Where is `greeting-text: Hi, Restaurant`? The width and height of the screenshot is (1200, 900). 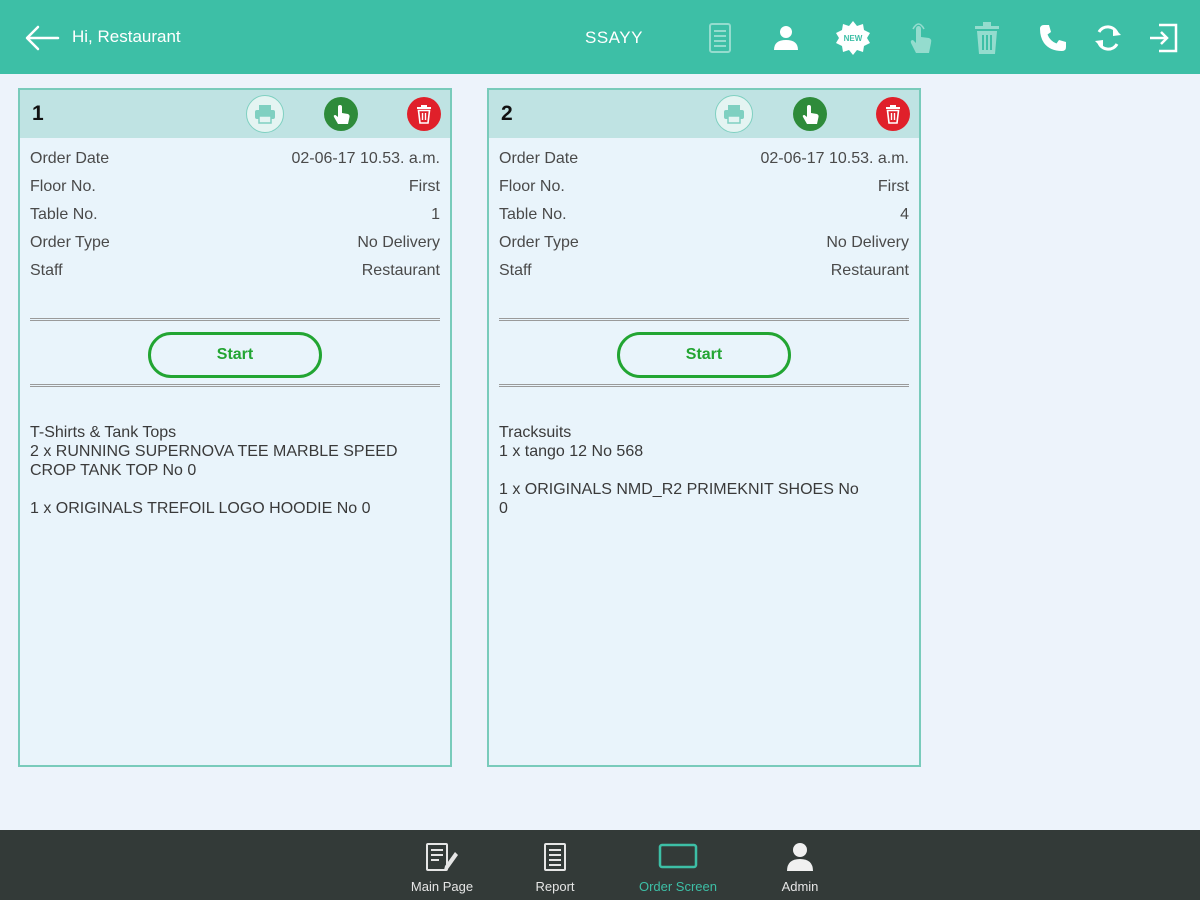
greeting-text: Hi, Restaurant is located at coordinates (126, 36).